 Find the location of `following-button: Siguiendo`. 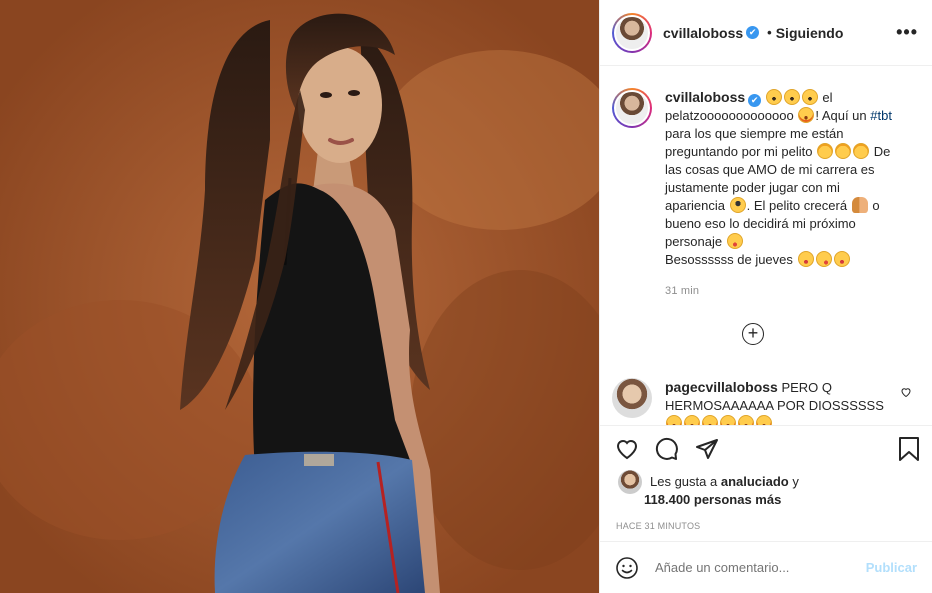

following-button: Siguiendo is located at coordinates (810, 33).